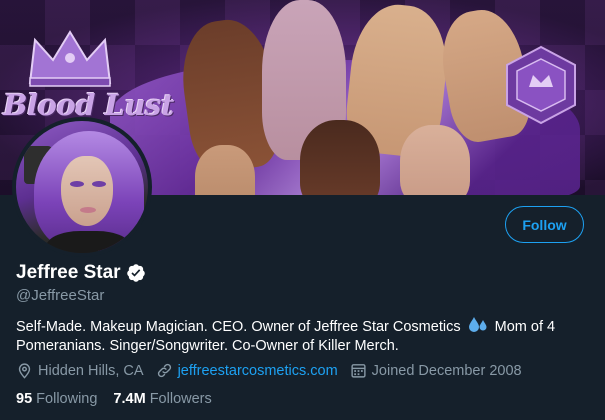 This screenshot has width=605, height=420. What do you see at coordinates (129, 399) in the screenshot?
I see `followers-count: 7.4M` at bounding box center [129, 399].